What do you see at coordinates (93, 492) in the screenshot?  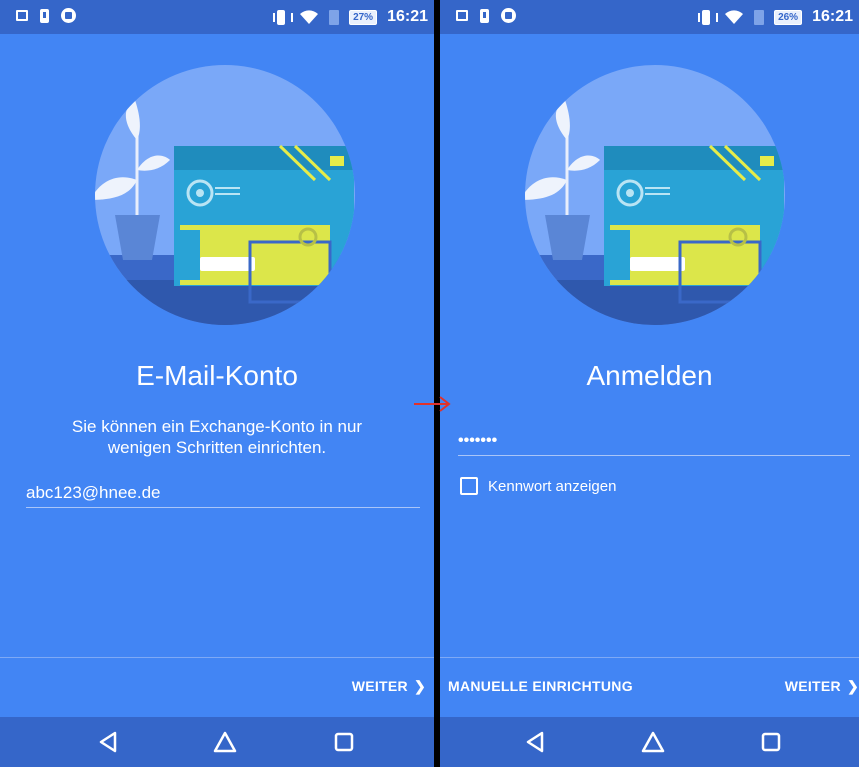 I see `email-value: abc123@hnee.de` at bounding box center [93, 492].